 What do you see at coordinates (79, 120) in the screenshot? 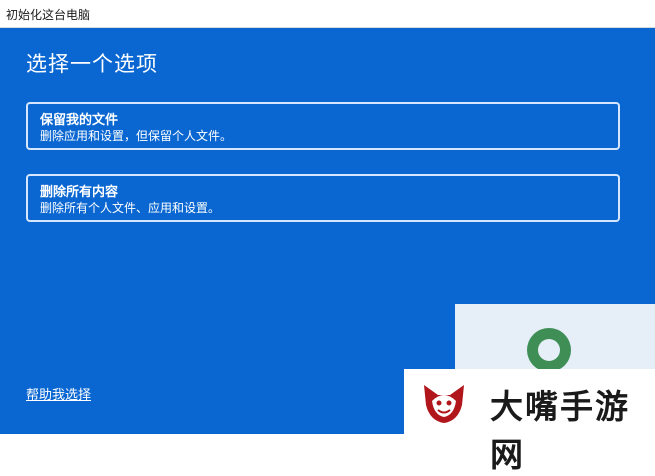
I see `option-label: 保留我的文件` at bounding box center [79, 120].